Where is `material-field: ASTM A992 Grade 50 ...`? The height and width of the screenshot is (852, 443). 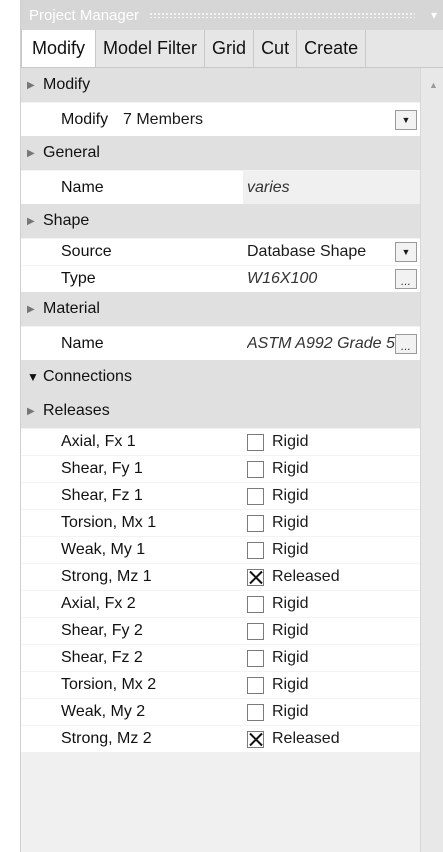
material-field: ASTM A992 Grade 50 ... is located at coordinates (331, 343).